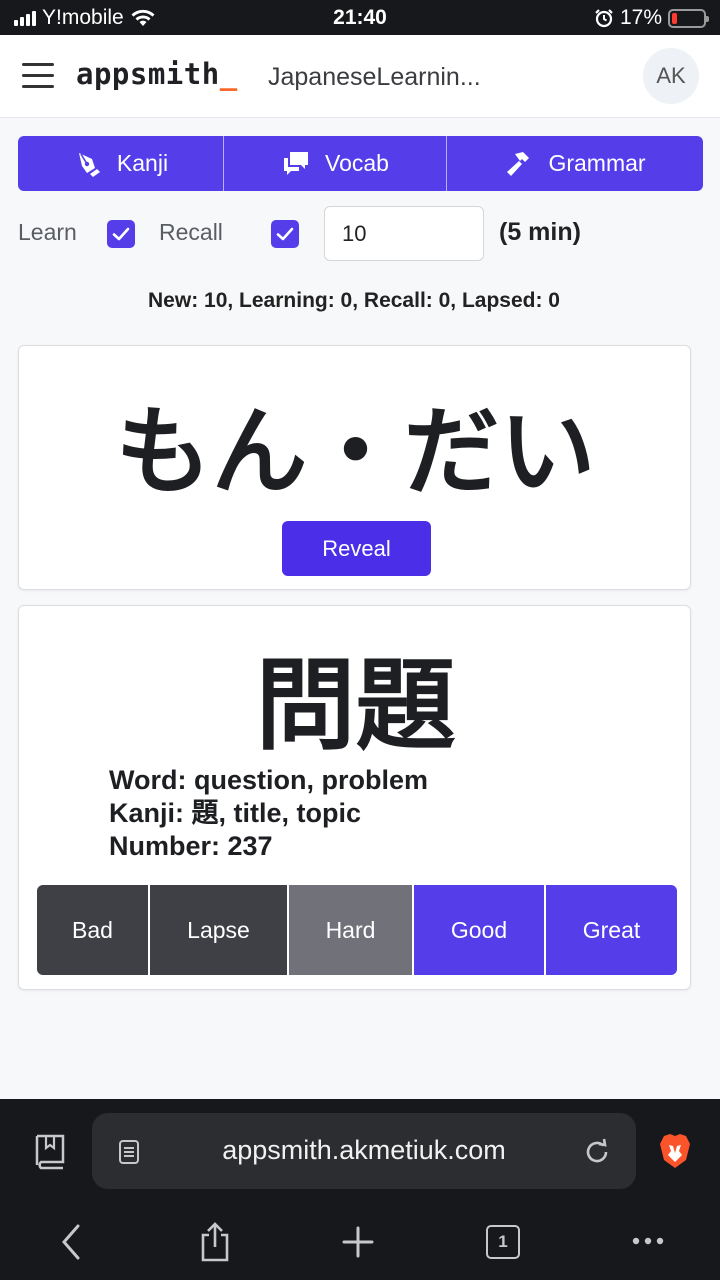 The height and width of the screenshot is (1280, 720). Describe the element at coordinates (191, 846) in the screenshot. I see `number-line: Number: 237` at that location.